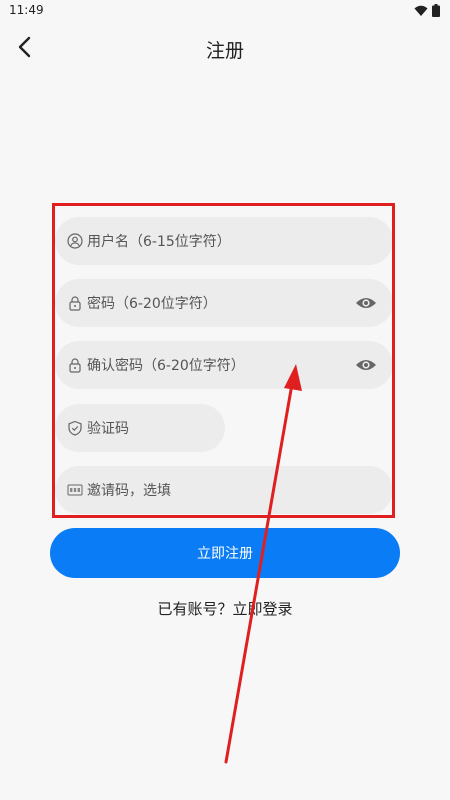 Image resolution: width=450 pixels, height=800 pixels. I want to click on login-prompt: 已有账号？立即登录, so click(225, 608).